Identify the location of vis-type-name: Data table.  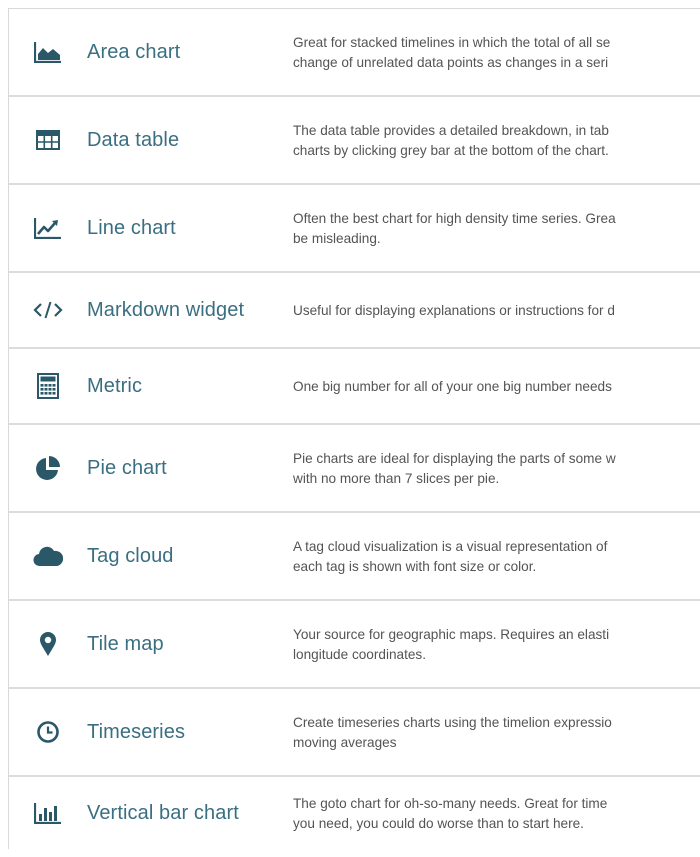
(133, 139).